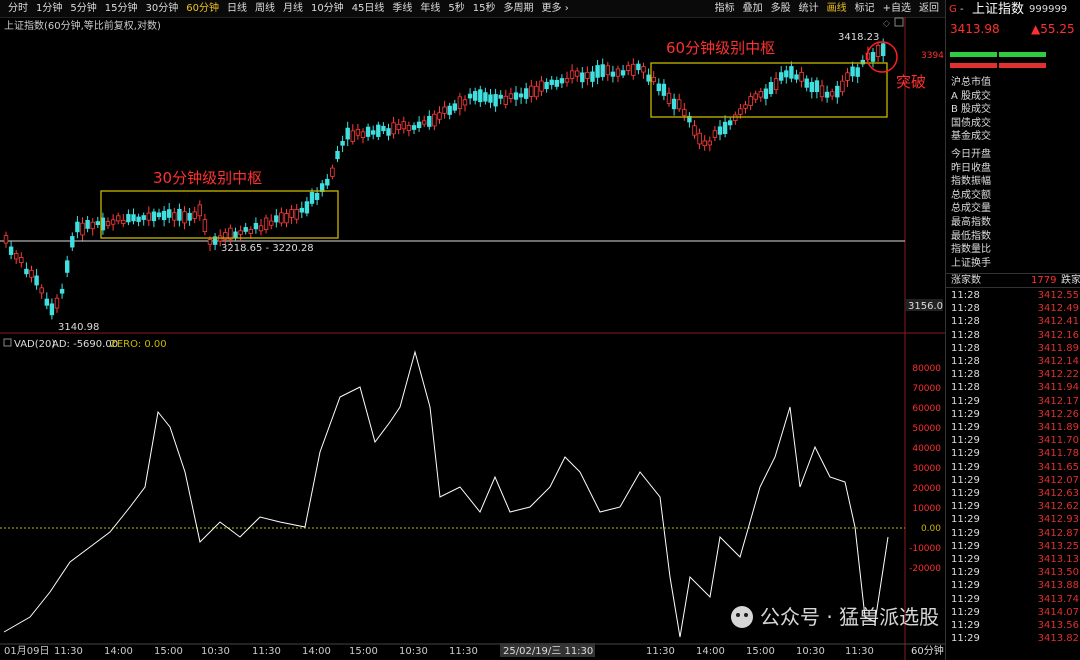 The height and width of the screenshot is (660, 1080). I want to click on period-tab: 60分钟, so click(202, 9).